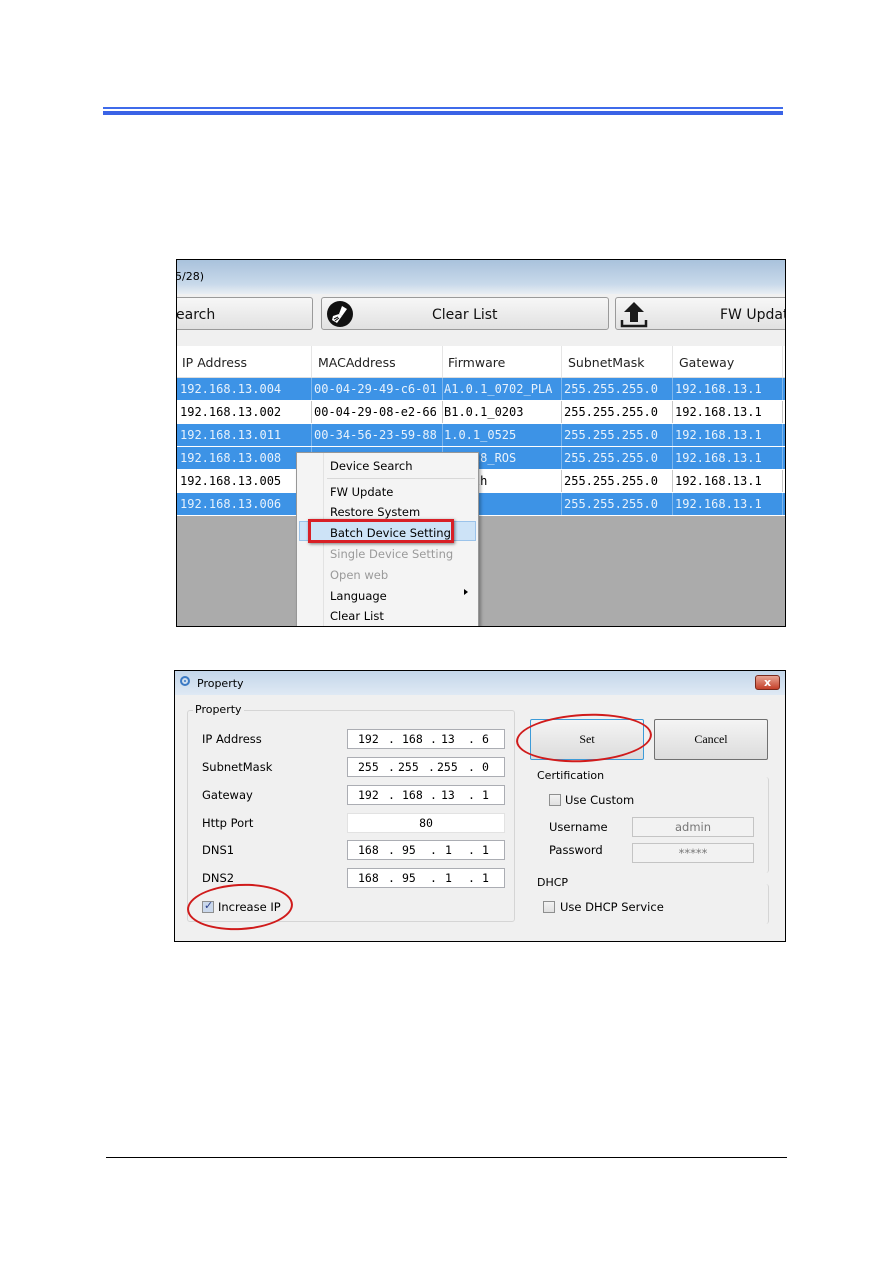 Image resolution: width=893 pixels, height=1263 pixels. What do you see at coordinates (218, 709) in the screenshot?
I see `property-group-legend: Property` at bounding box center [218, 709].